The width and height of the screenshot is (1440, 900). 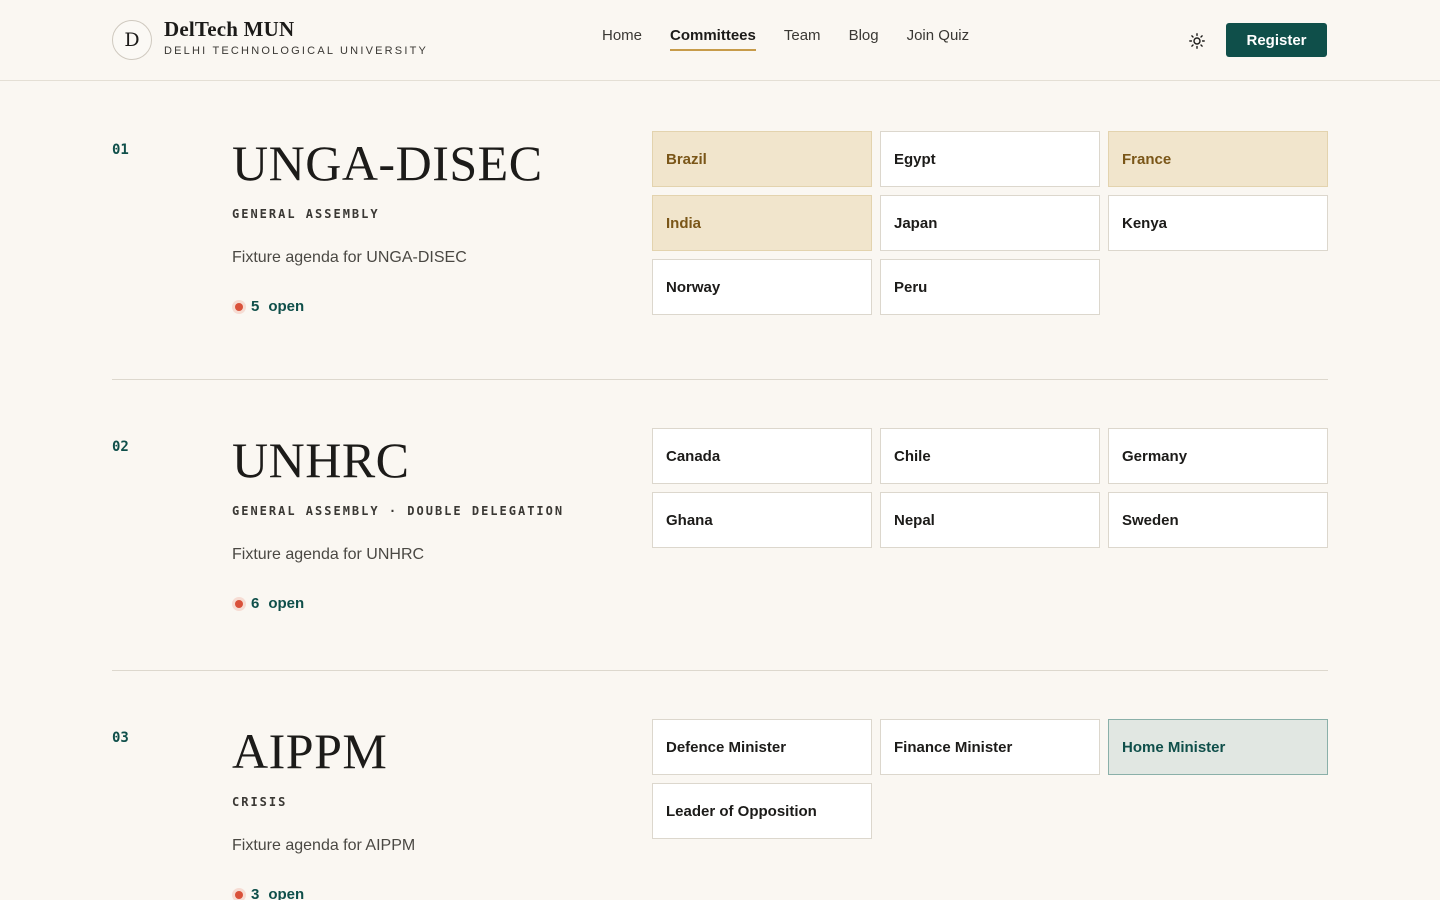 What do you see at coordinates (229, 29) in the screenshot?
I see `brand-title: DelTech MUN` at bounding box center [229, 29].